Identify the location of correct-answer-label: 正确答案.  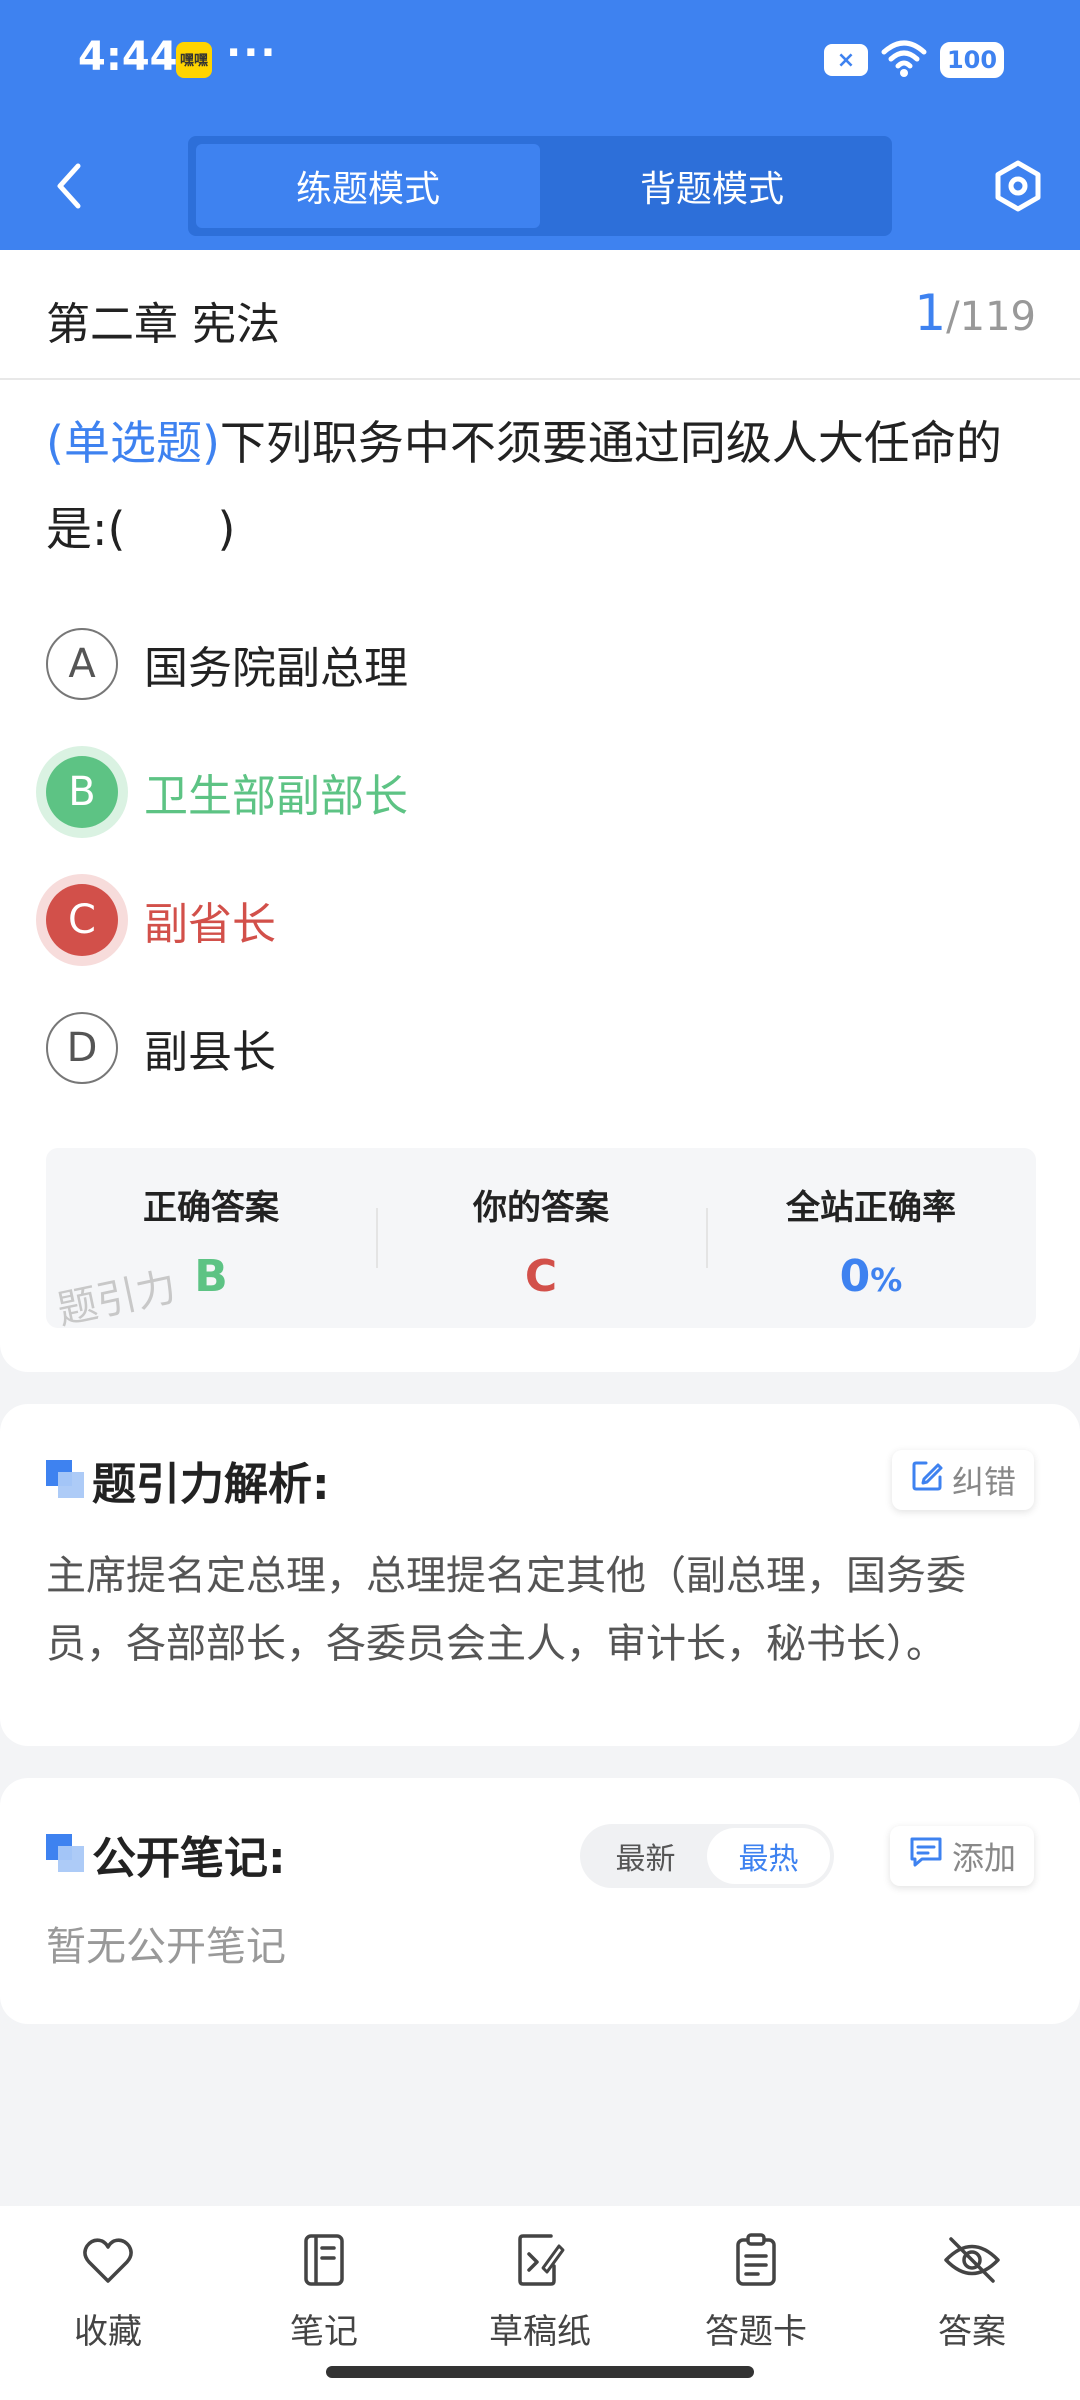
(211, 1208).